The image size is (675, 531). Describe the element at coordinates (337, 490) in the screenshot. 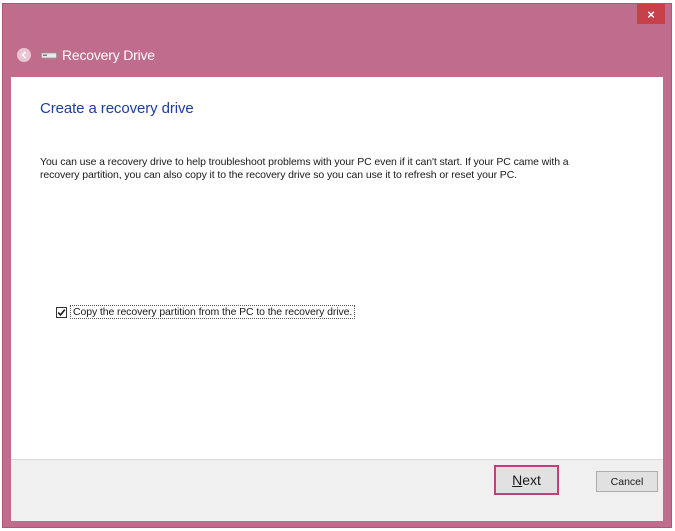

I see `footer-bar: Next Cancel` at that location.